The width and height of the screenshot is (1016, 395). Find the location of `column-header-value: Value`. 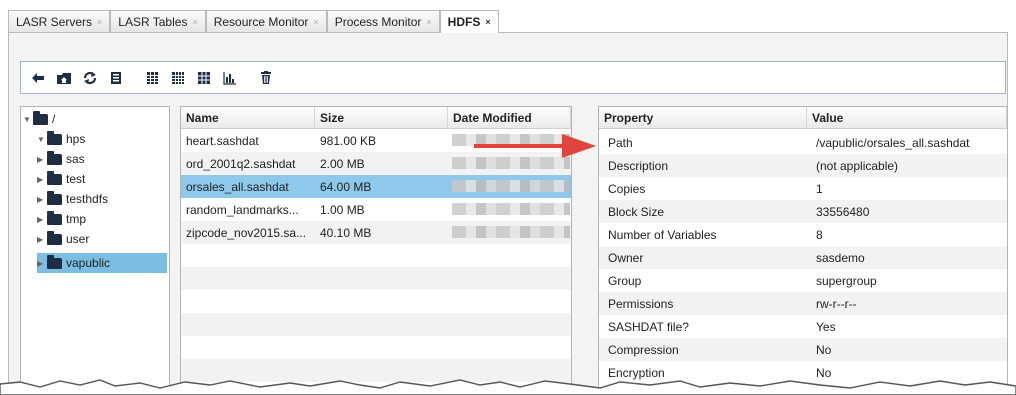

column-header-value: Value is located at coordinates (907, 118).